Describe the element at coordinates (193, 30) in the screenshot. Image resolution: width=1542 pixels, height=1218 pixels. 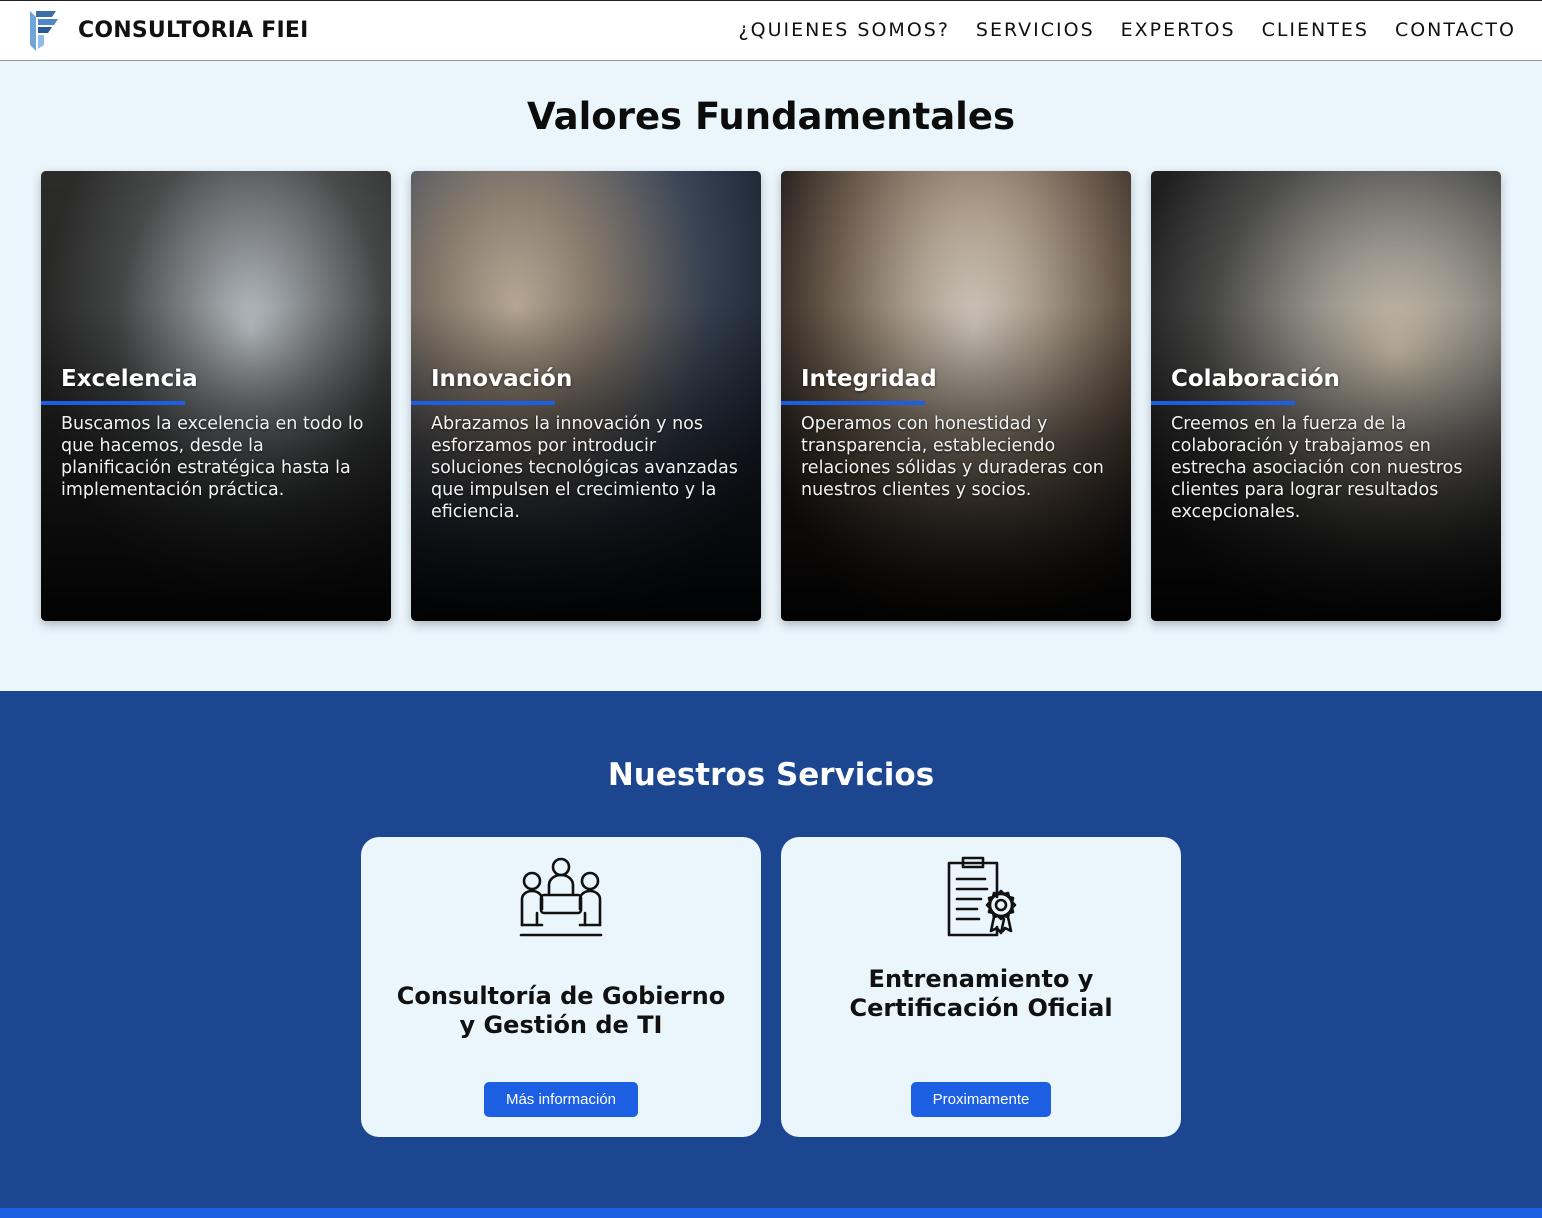
I see `brand-name: CONSULTORIA FIEI` at that location.